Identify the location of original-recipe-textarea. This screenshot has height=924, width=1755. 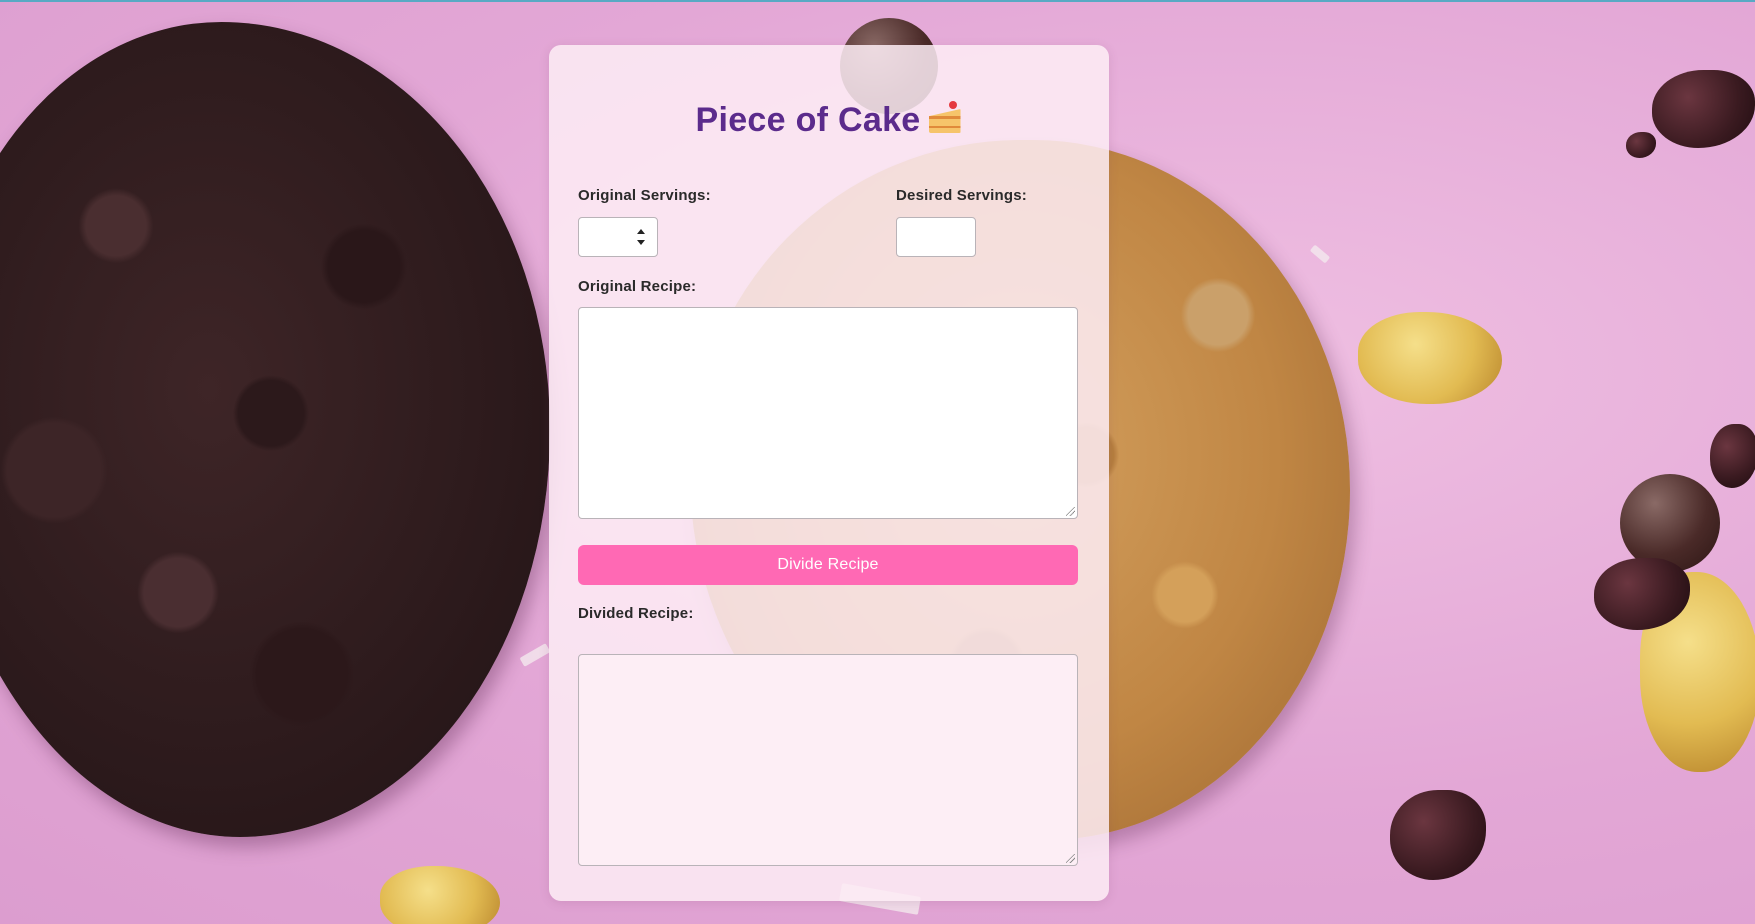
(828, 413).